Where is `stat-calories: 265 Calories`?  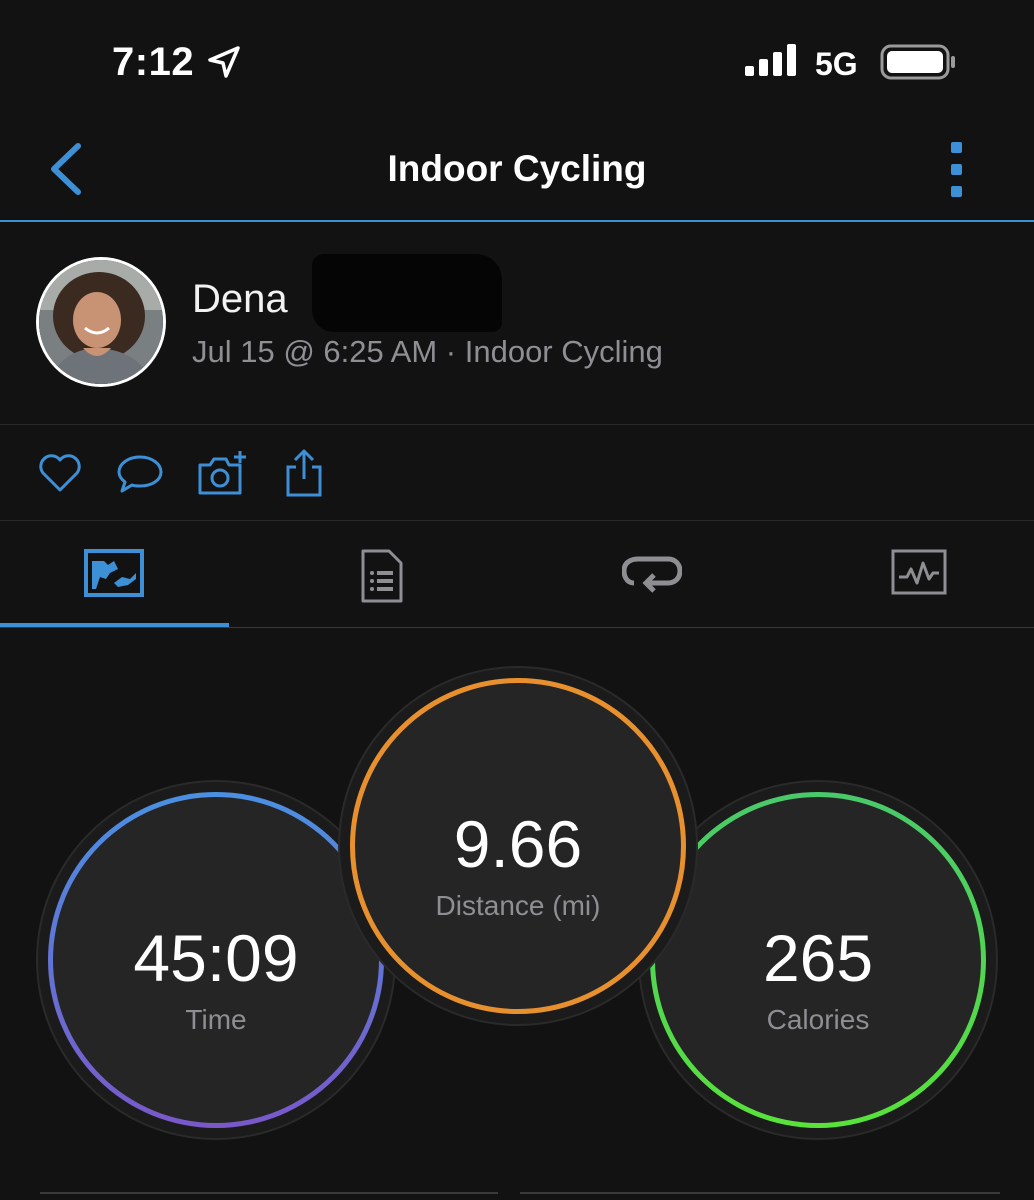
stat-calories: 265 Calories is located at coordinates (818, 960).